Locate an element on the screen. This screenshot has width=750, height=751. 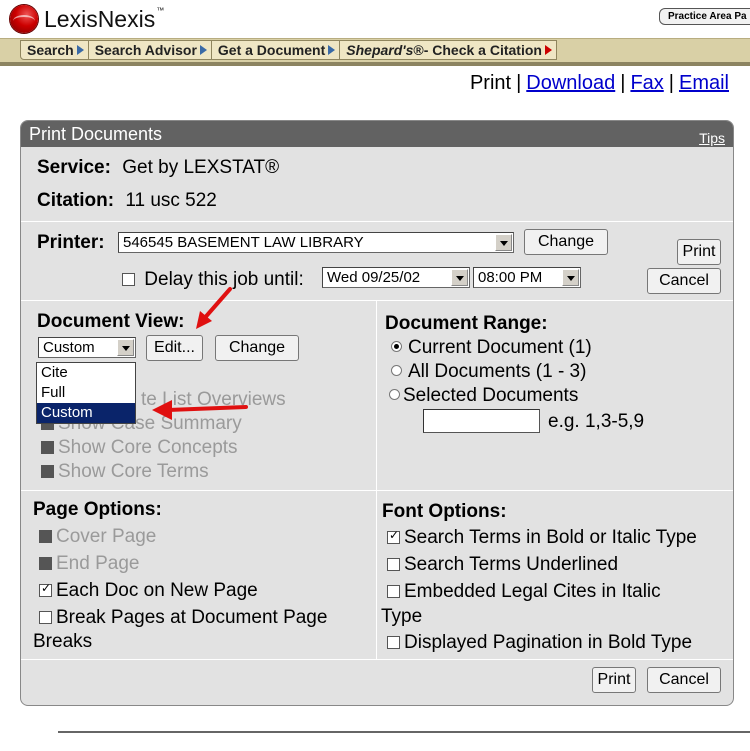
cover-page-row: Cover Page is located at coordinates (97, 537).